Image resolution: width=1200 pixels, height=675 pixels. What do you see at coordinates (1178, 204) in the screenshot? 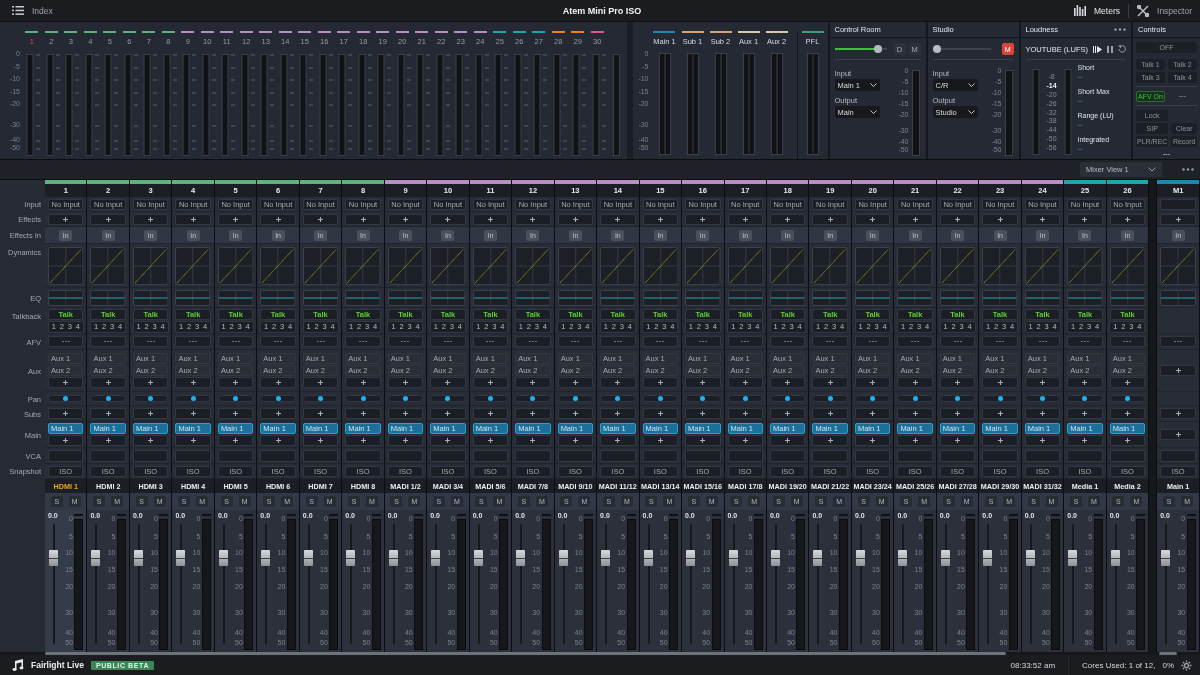
I see `input-selector` at bounding box center [1178, 204].